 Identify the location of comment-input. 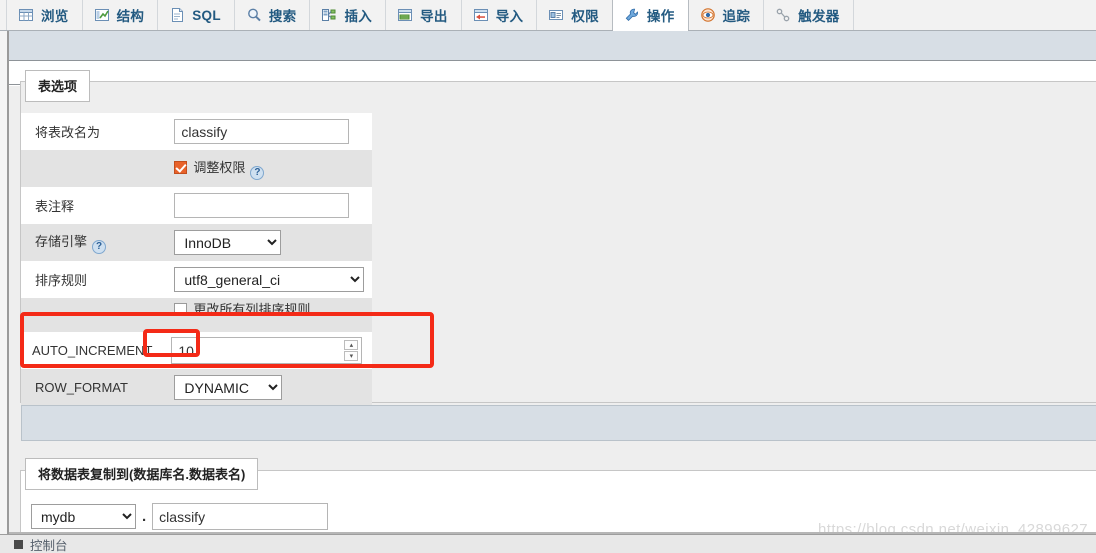
(262, 205).